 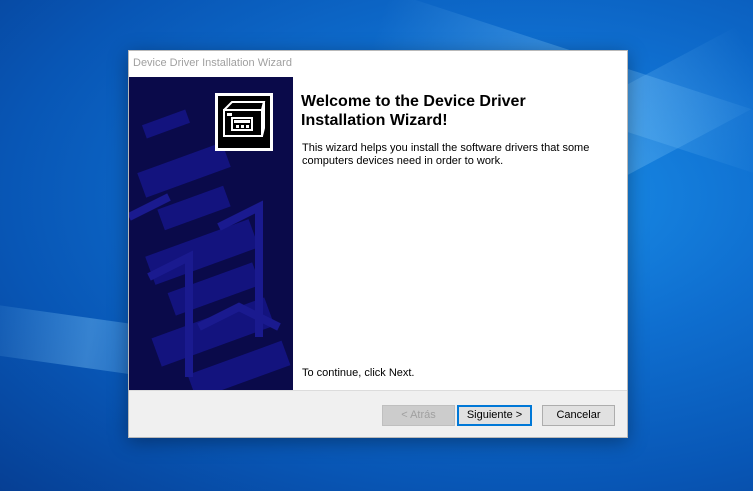 I want to click on back-button: < Atrás, so click(x=418, y=415).